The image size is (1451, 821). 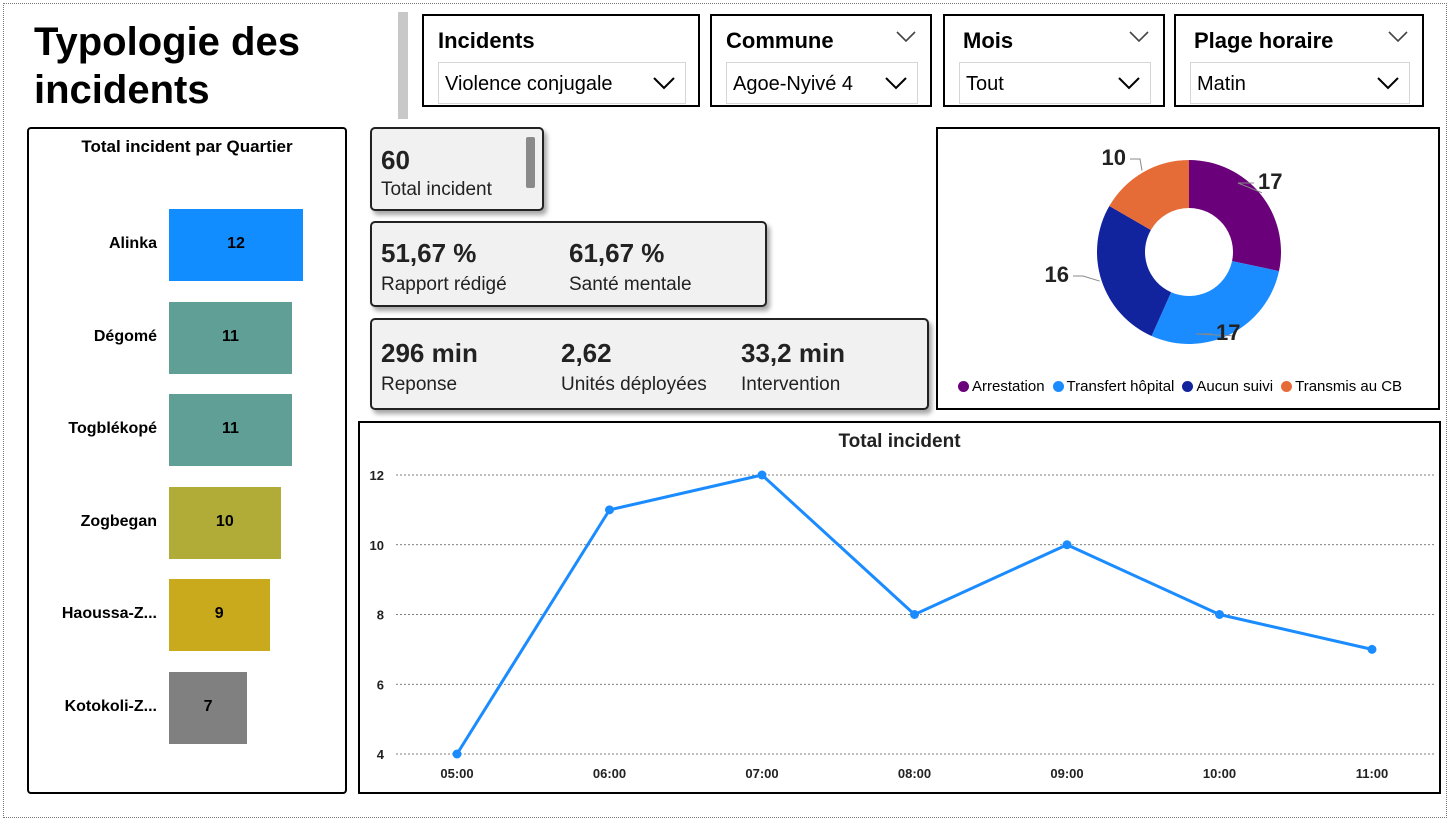 What do you see at coordinates (444, 284) in the screenshot?
I see `kpi-rapport-label: Rapport rédigé` at bounding box center [444, 284].